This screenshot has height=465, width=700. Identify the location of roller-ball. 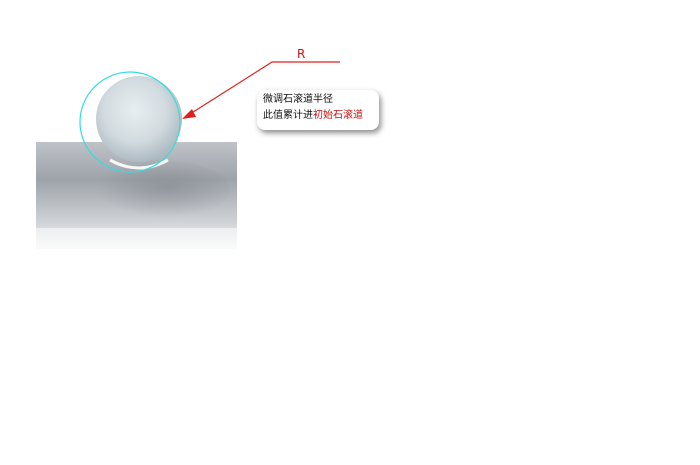
(139, 119).